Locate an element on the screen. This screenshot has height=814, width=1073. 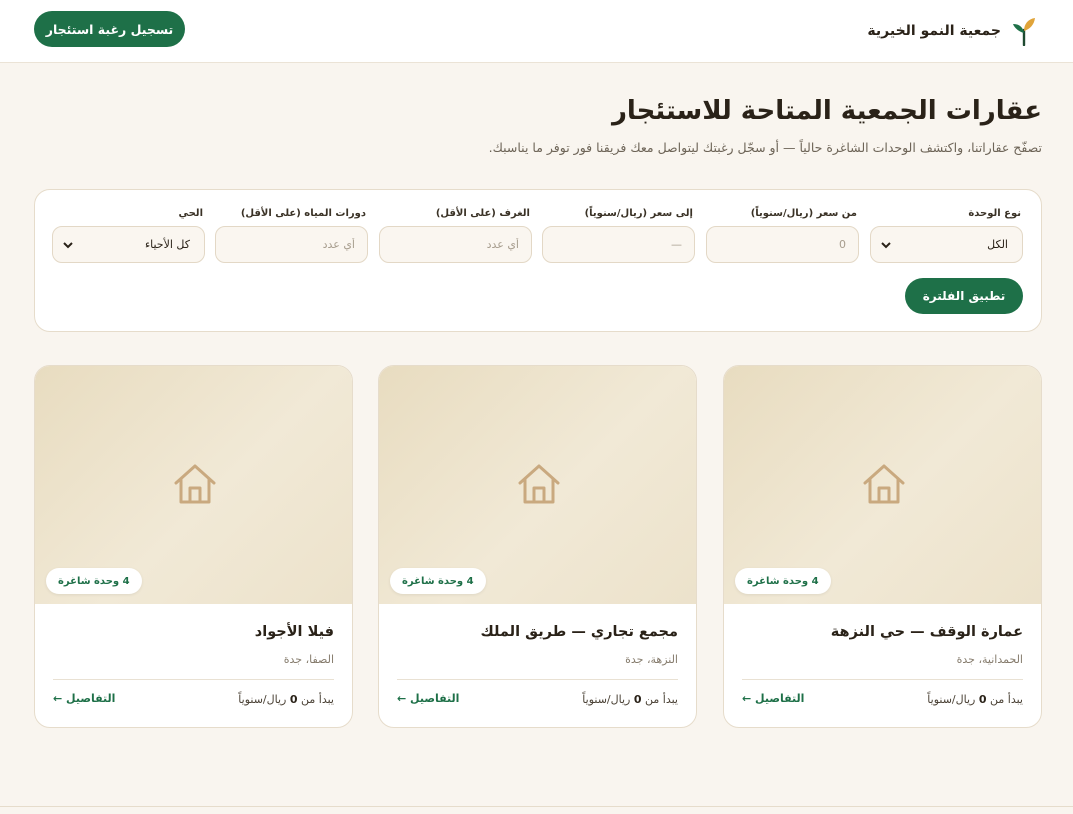
district-filter: الحي كل الأحياء is located at coordinates (128, 235).